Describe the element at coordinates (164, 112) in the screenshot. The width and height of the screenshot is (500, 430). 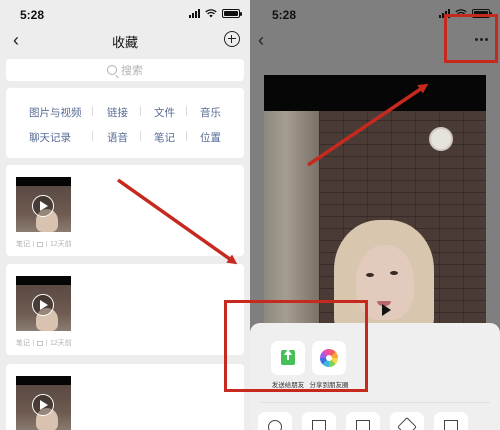
I see `category-files: 文件` at that location.